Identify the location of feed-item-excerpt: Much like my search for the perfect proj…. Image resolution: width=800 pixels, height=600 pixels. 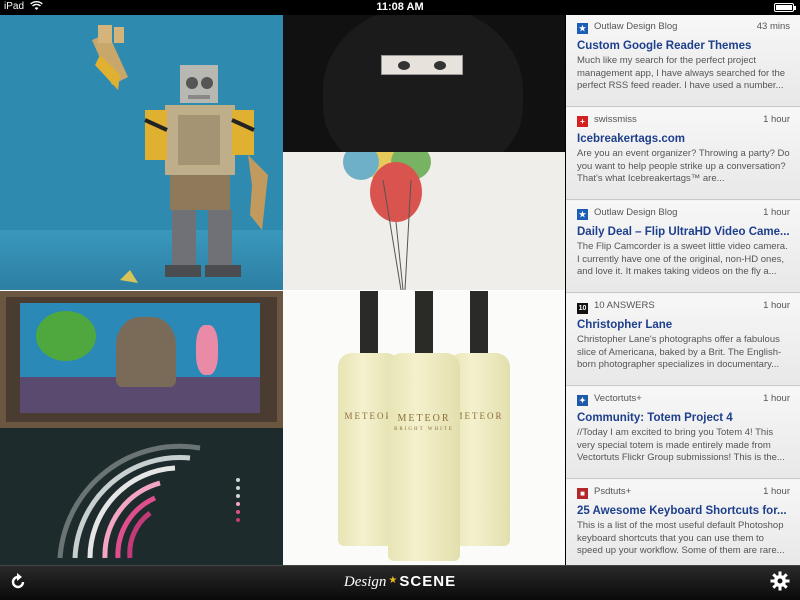
(681, 73).